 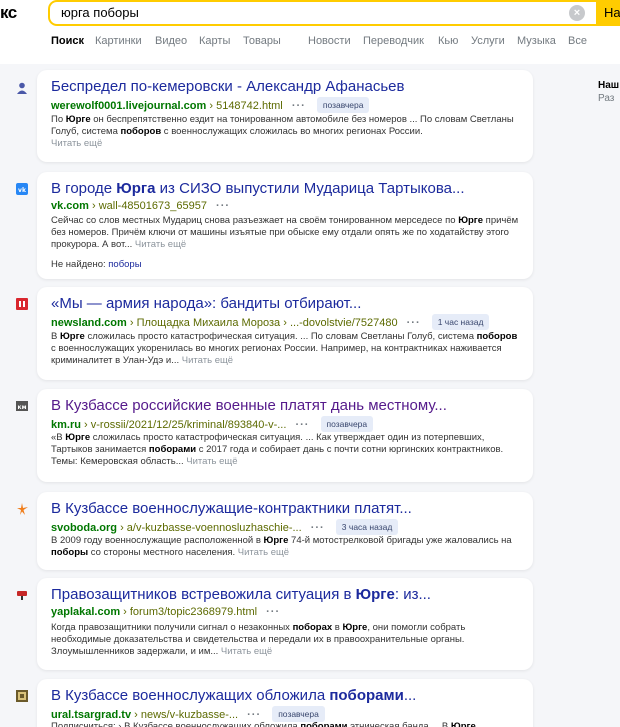 What do you see at coordinates (214, 41) in the screenshot?
I see `tab-maps: Карты` at bounding box center [214, 41].